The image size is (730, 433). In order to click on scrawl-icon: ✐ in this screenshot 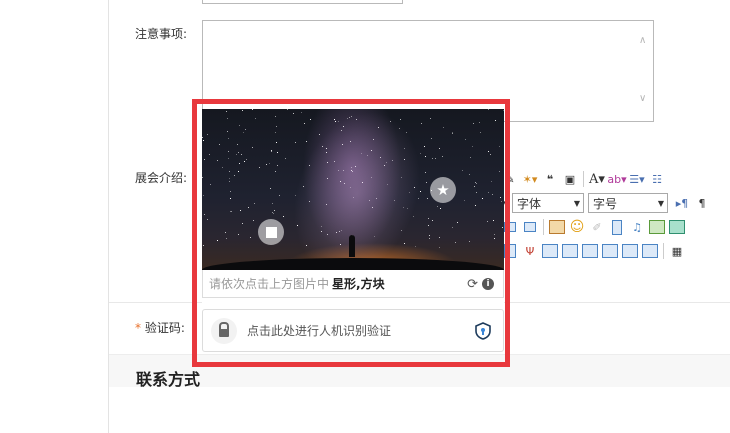, I will do `click(597, 227)`.